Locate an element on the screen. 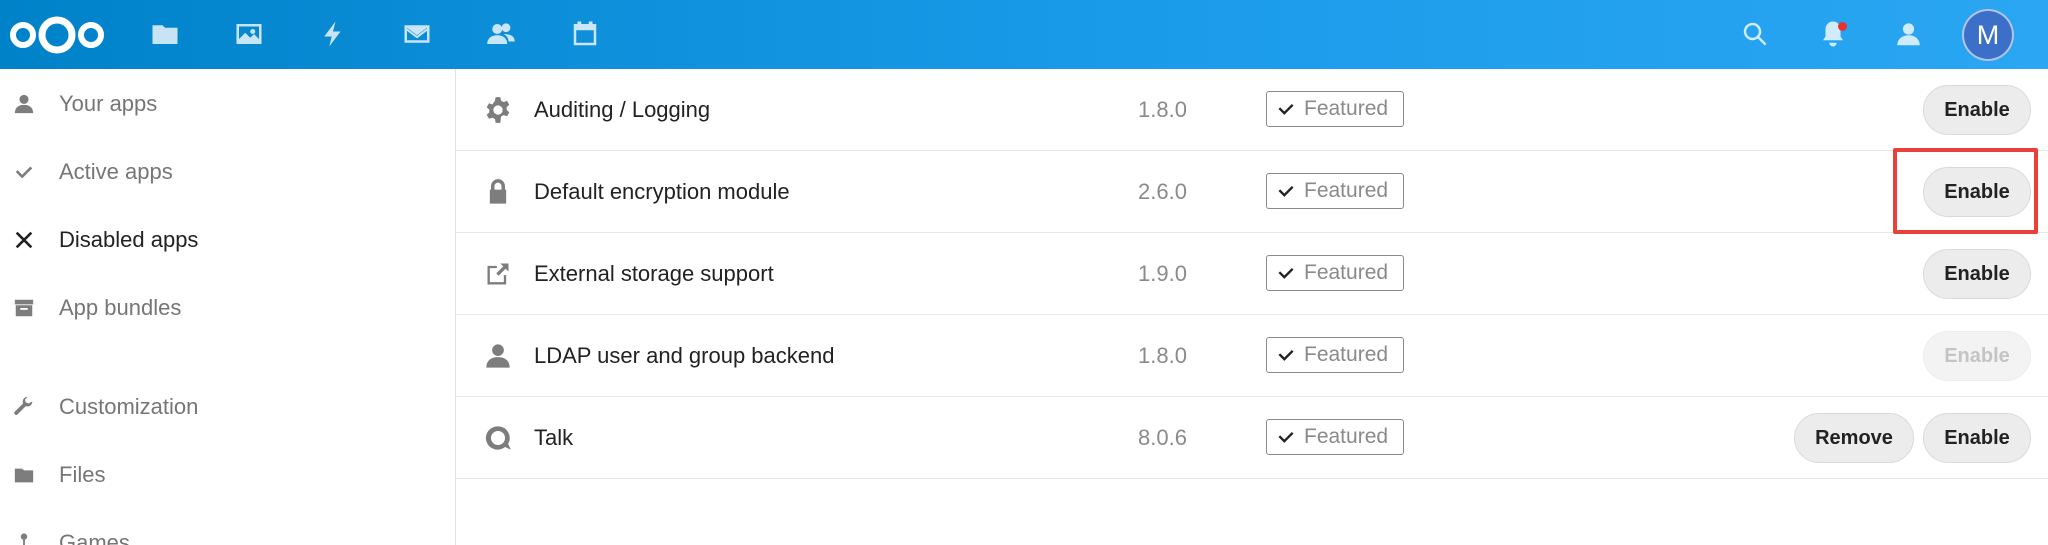  app-name: Auditing / Logging is located at coordinates (622, 110).